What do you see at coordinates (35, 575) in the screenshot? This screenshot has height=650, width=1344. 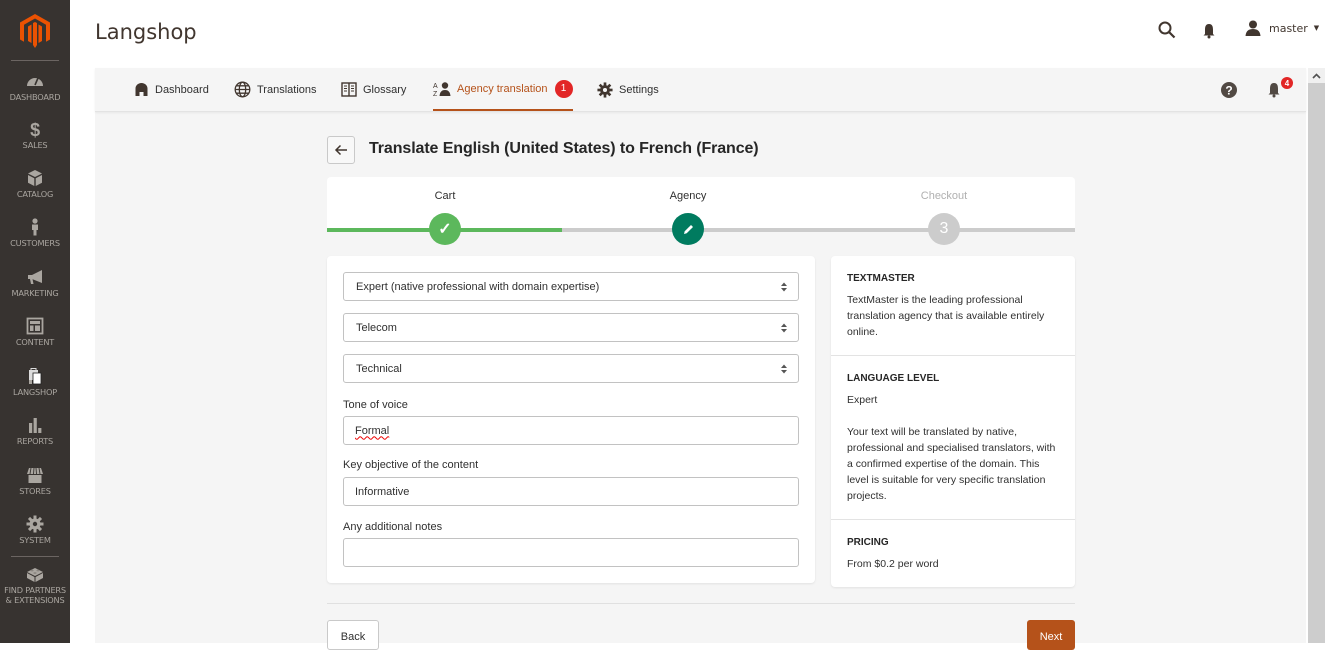 I see `lego-brick-icon` at bounding box center [35, 575].